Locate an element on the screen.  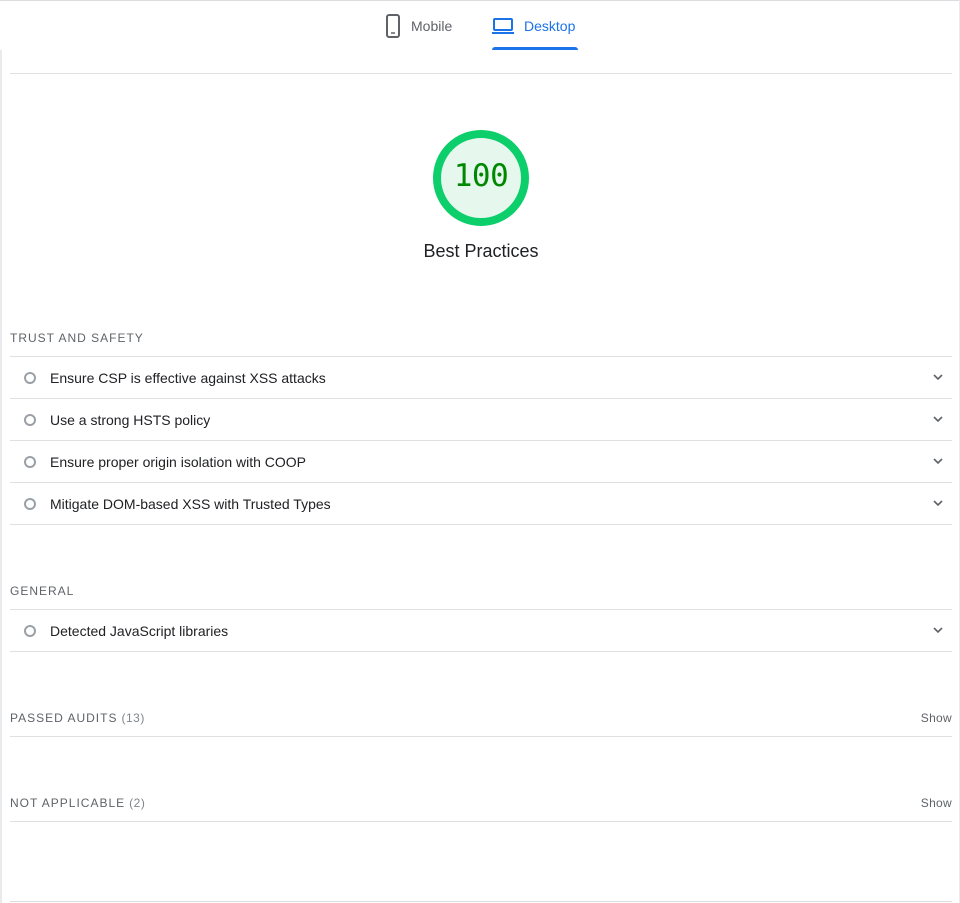
passed-audits-show-button: Show is located at coordinates (936, 718).